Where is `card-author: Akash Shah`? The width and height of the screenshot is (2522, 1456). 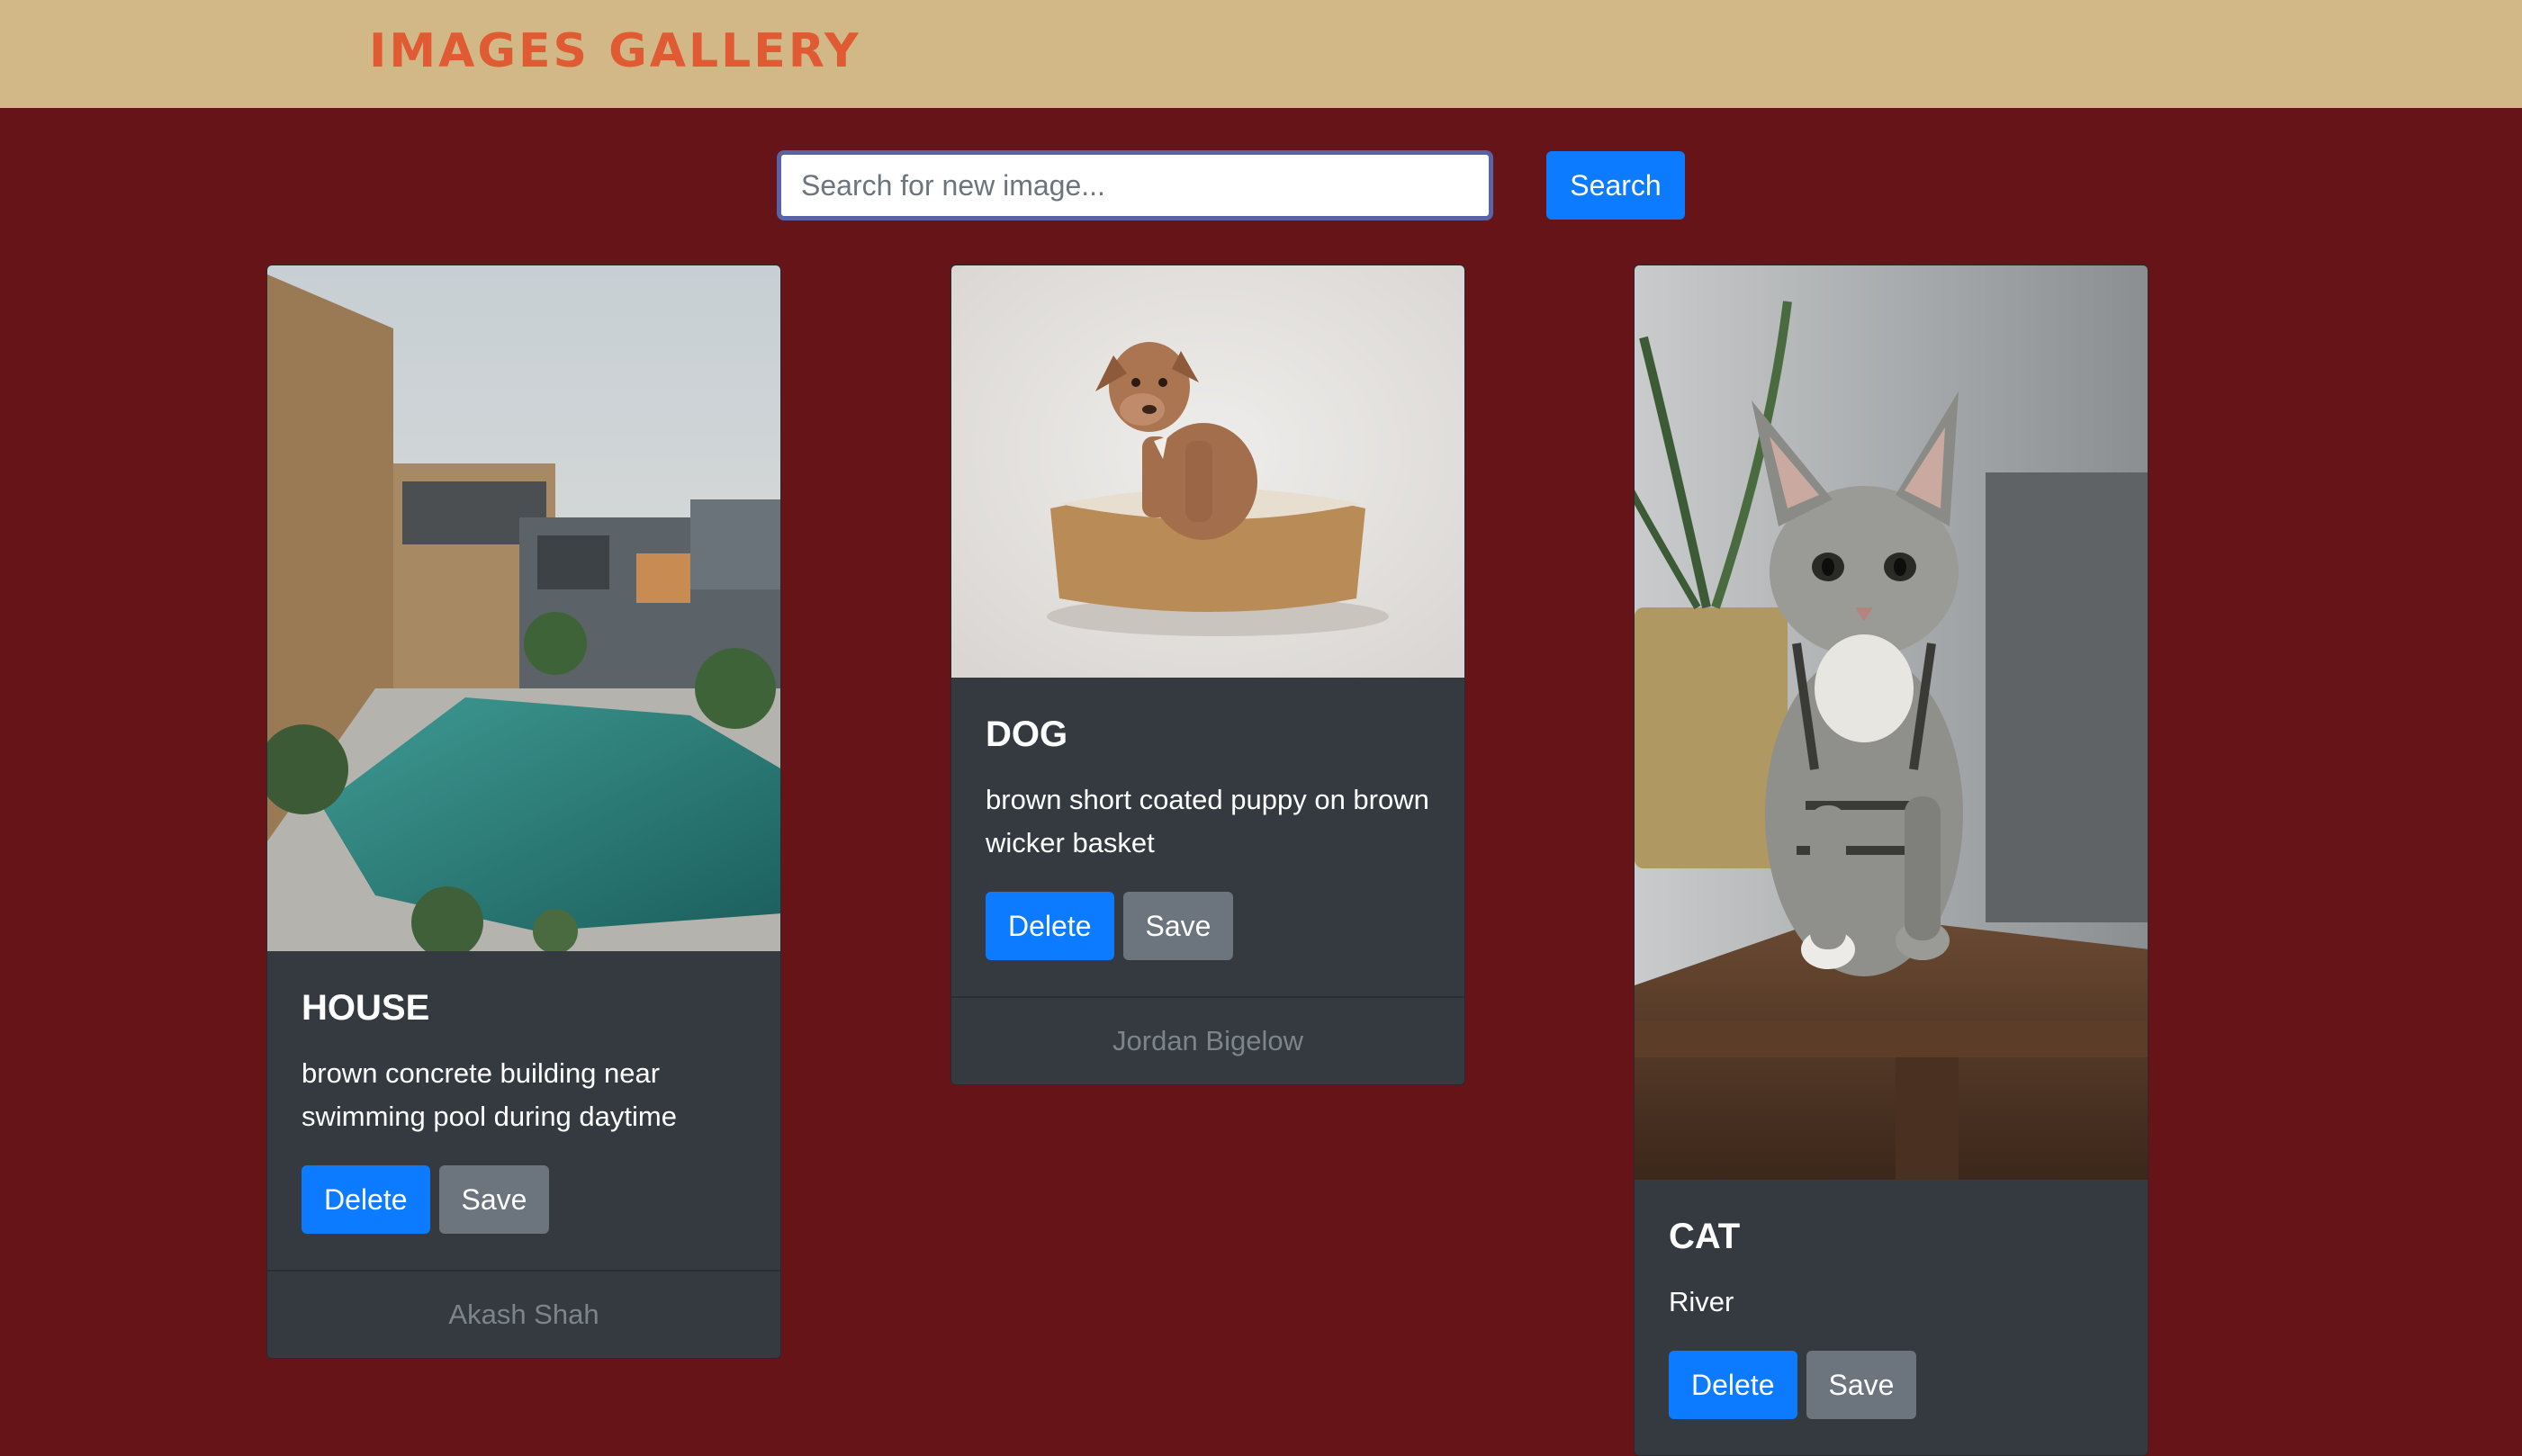
card-author: Akash Shah is located at coordinates (523, 1314).